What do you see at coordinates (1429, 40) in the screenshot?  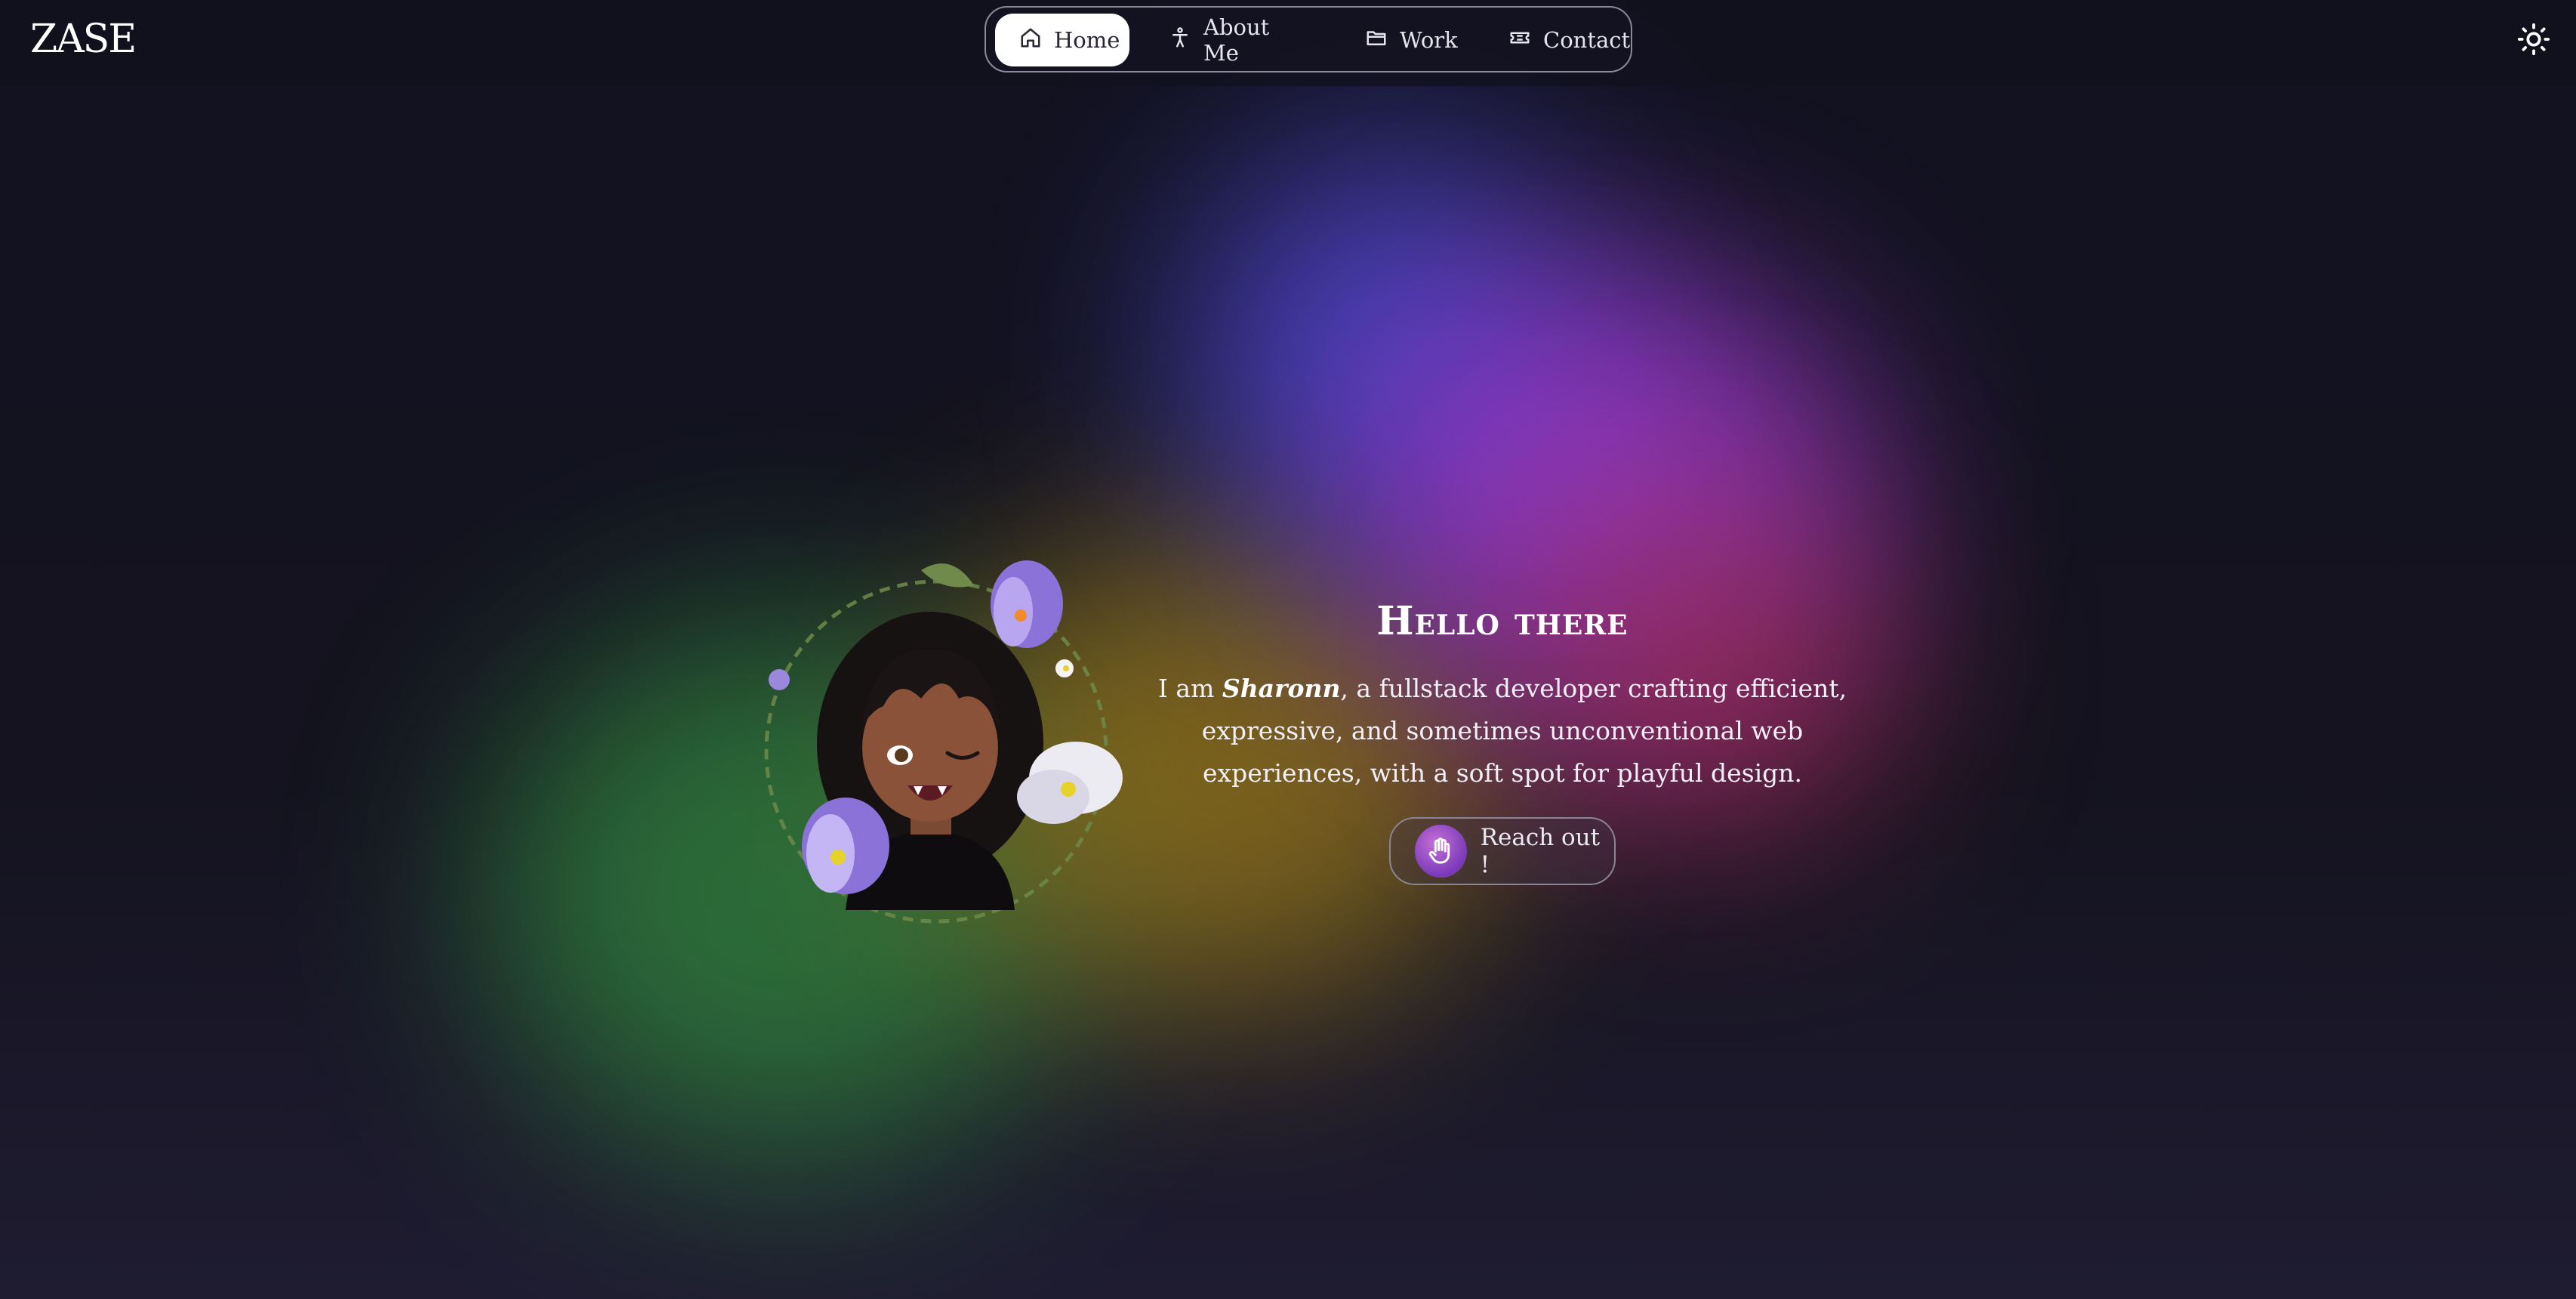 I see `nav-label-work: Work` at bounding box center [1429, 40].